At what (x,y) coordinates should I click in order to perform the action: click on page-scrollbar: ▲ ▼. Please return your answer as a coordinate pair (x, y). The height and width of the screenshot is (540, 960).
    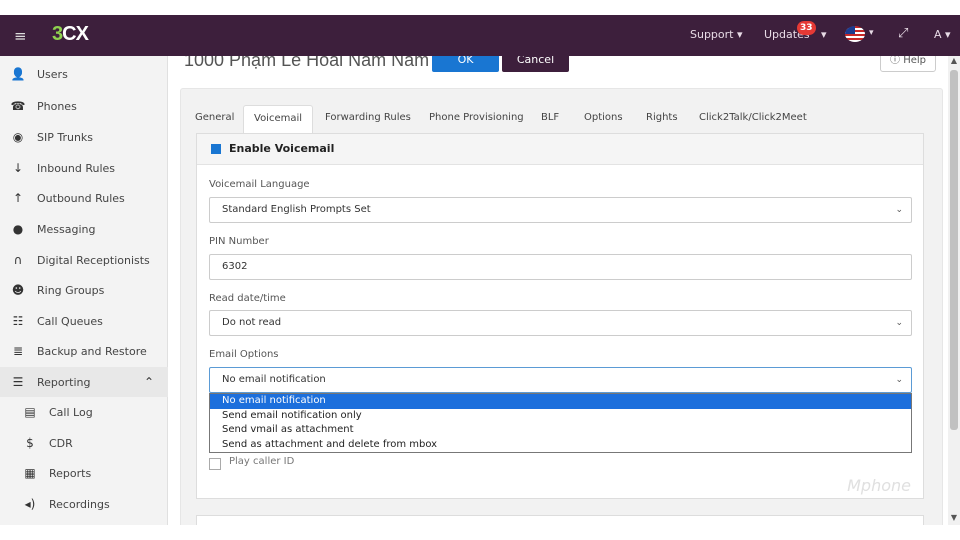
    Looking at the image, I should click on (954, 290).